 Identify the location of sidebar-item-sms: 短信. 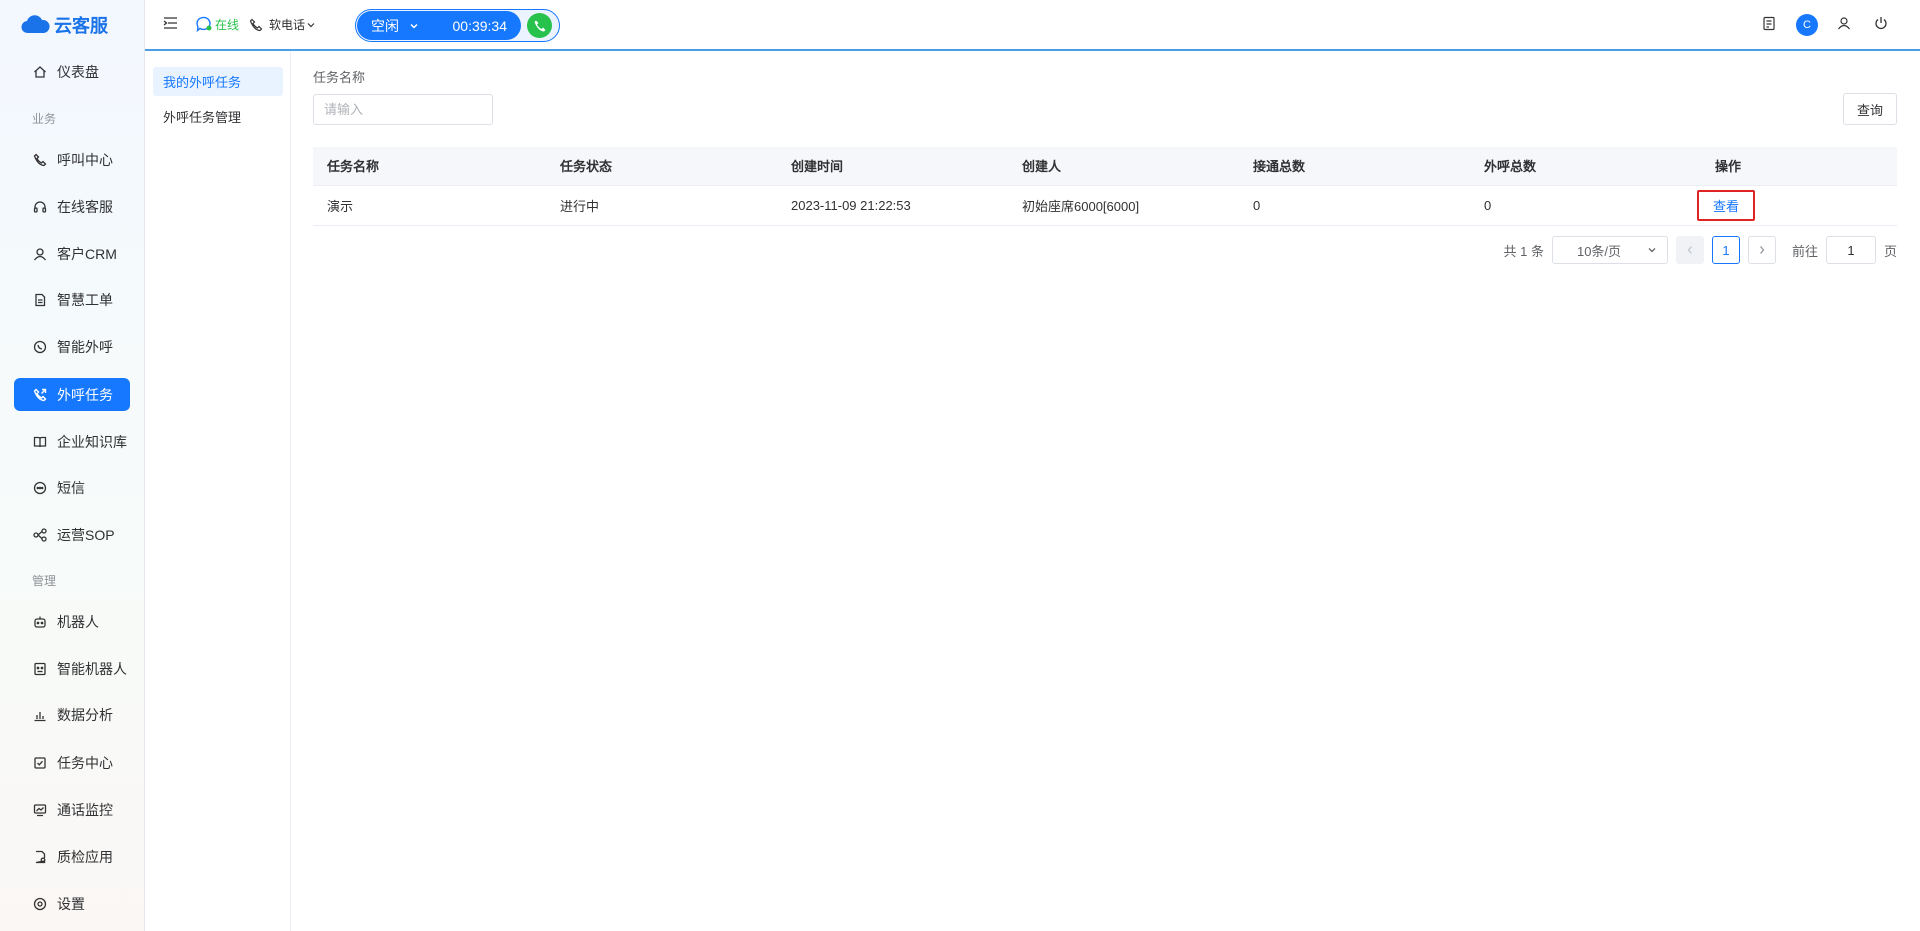
(72, 487).